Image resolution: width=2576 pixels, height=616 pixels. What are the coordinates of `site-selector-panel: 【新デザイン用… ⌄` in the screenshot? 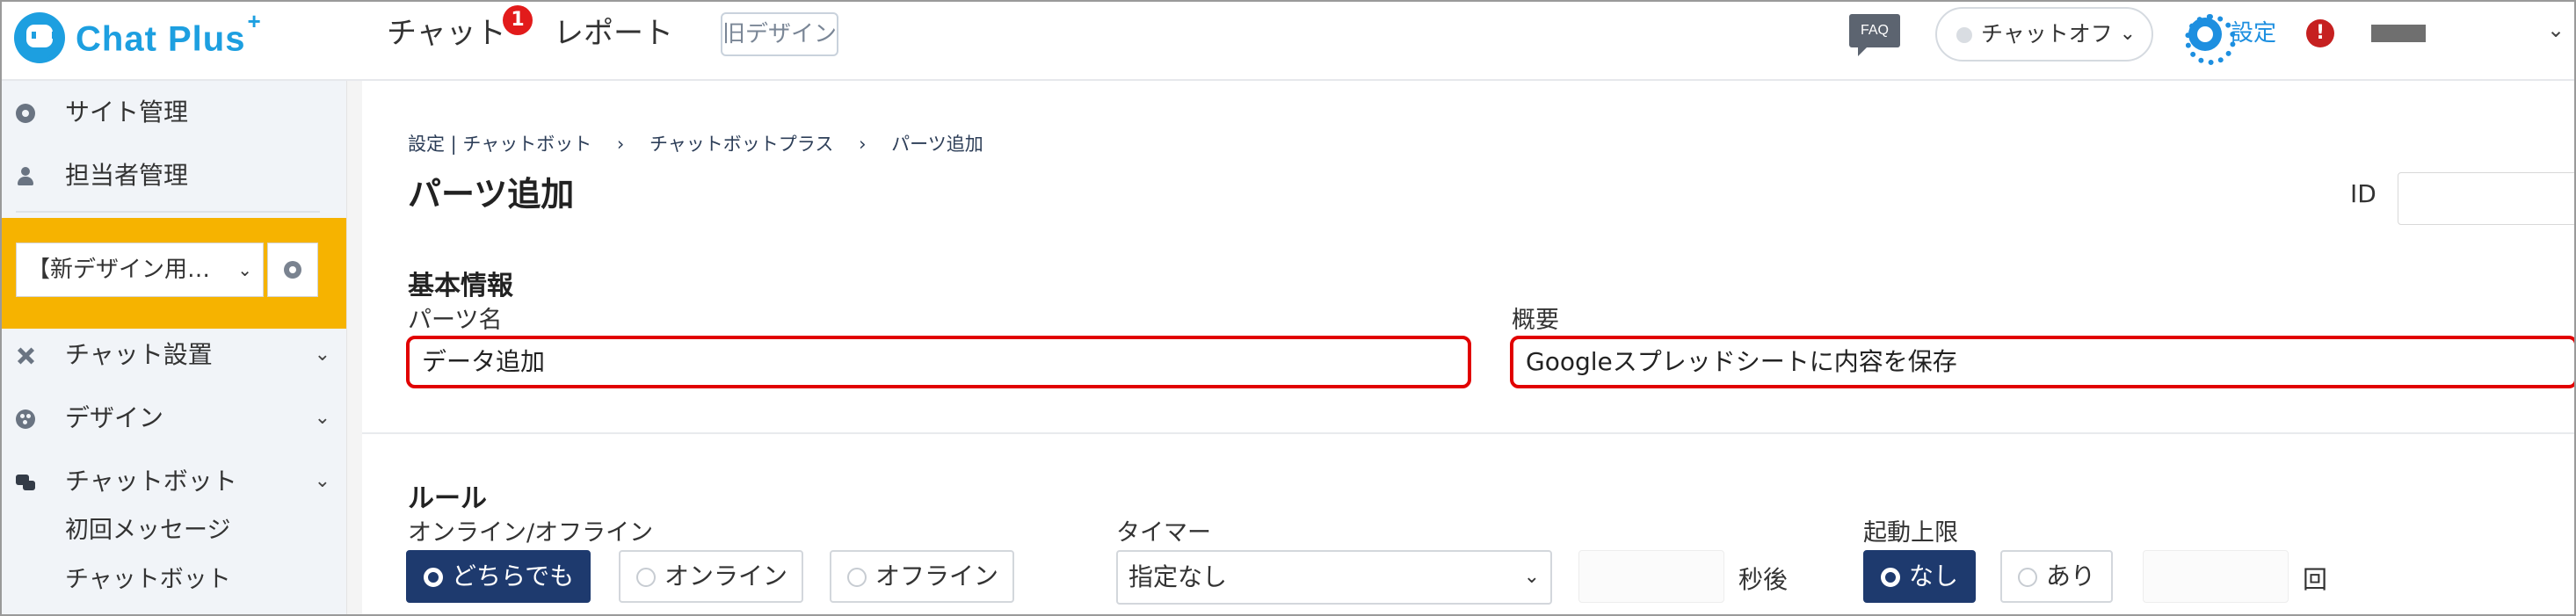 It's located at (174, 273).